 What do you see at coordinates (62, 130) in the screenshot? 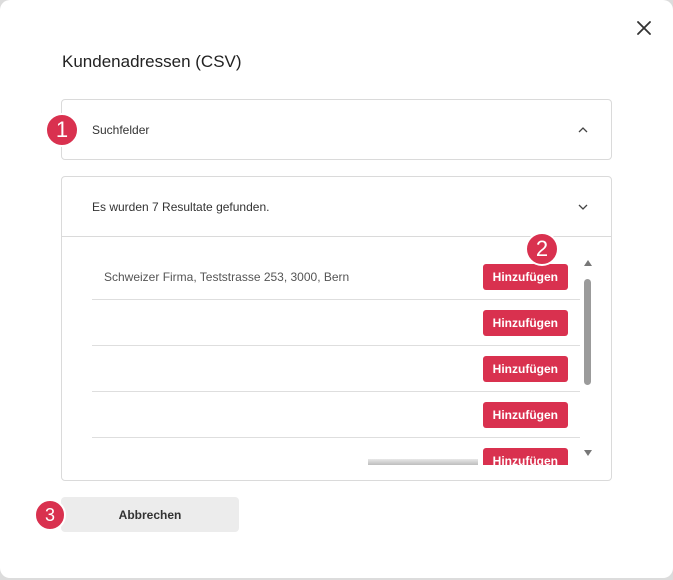
I see `step-marker-1: 1` at bounding box center [62, 130].